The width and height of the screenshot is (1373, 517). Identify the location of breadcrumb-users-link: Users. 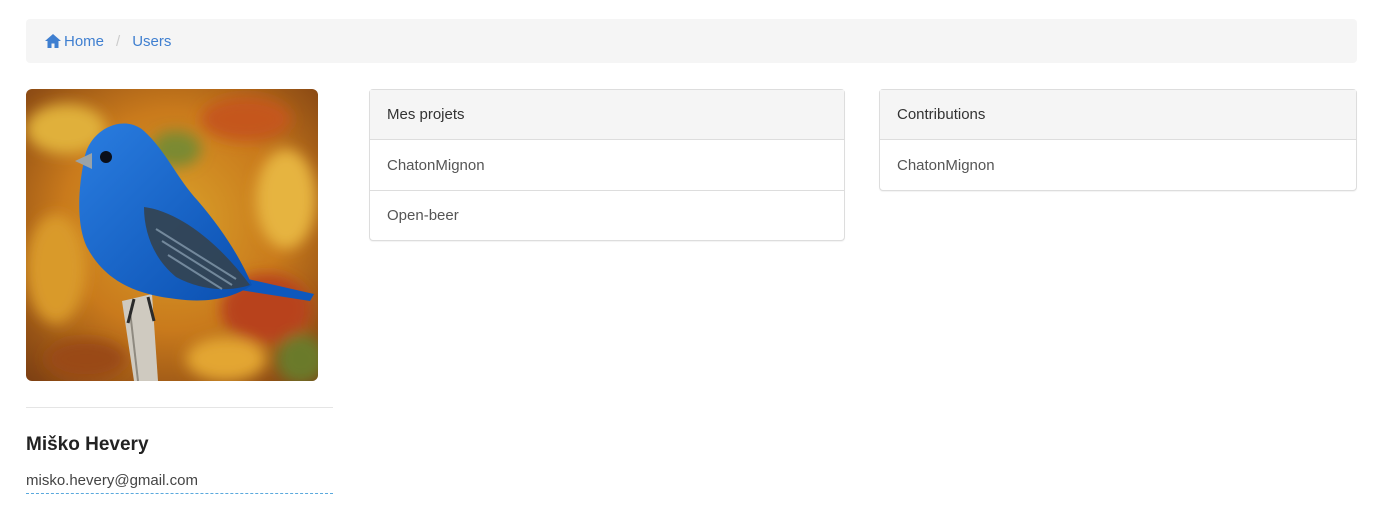
(151, 41).